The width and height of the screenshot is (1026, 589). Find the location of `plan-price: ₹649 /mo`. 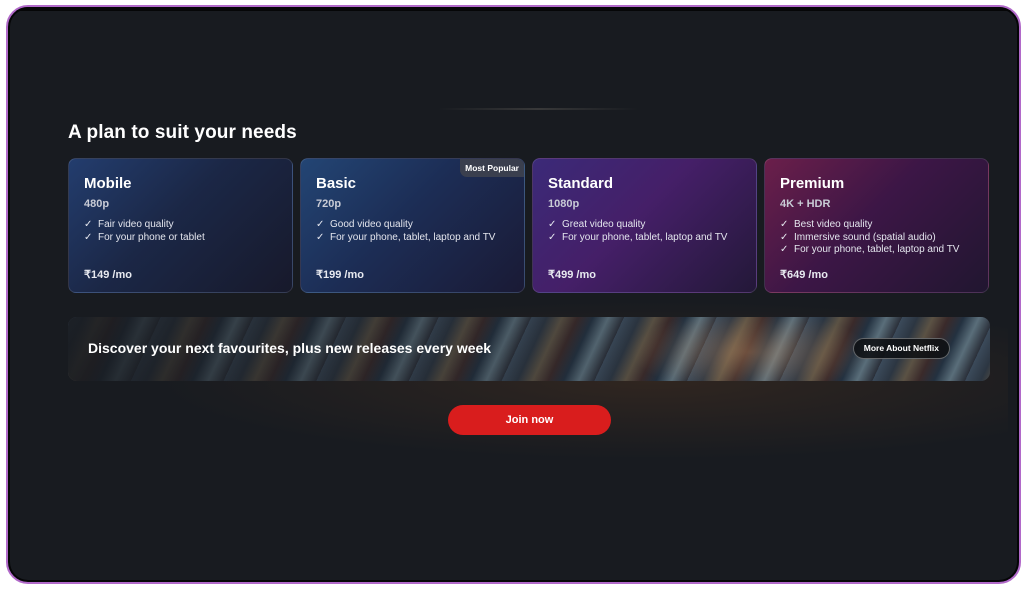

plan-price: ₹649 /mo is located at coordinates (804, 275).